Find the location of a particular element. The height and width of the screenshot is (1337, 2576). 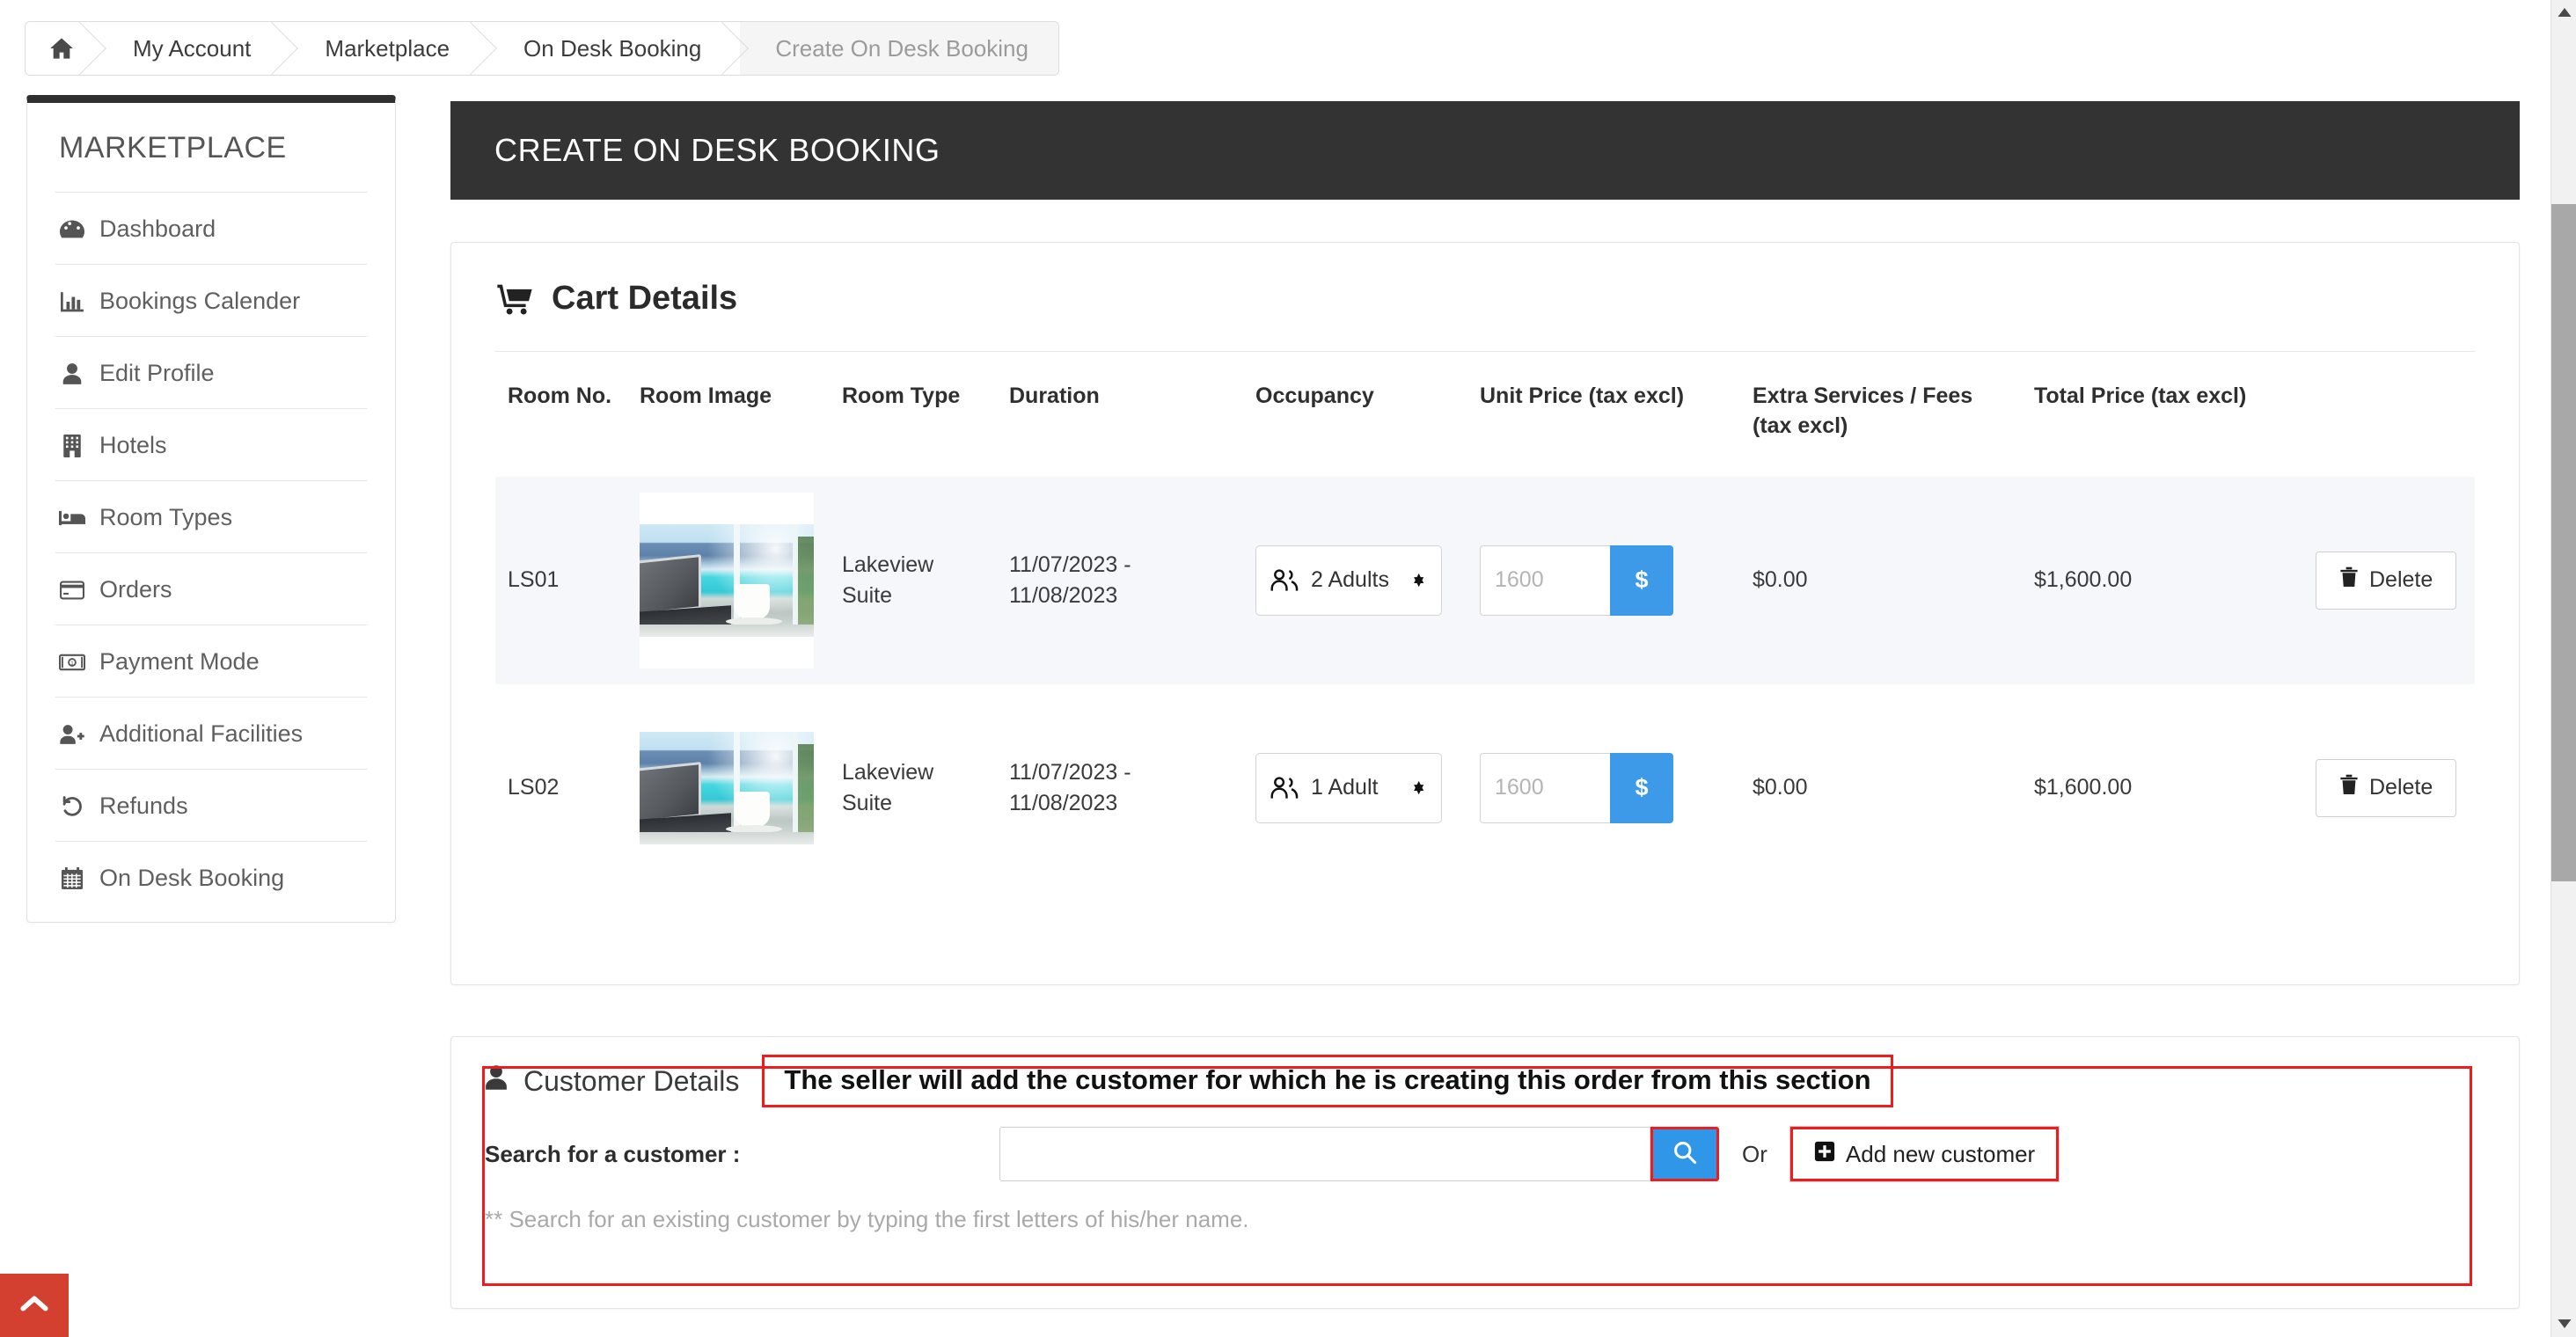

delete-button-label: Delete is located at coordinates (2401, 787).